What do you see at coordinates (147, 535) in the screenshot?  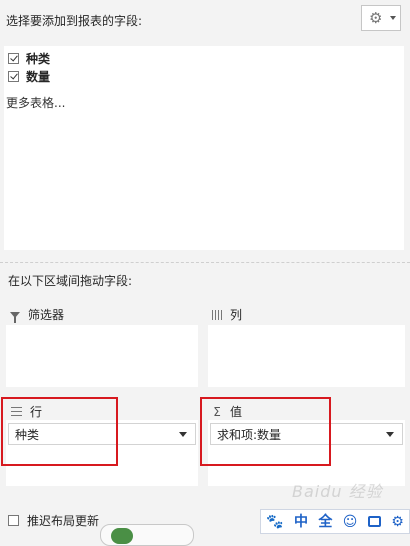 I see `update-button` at bounding box center [147, 535].